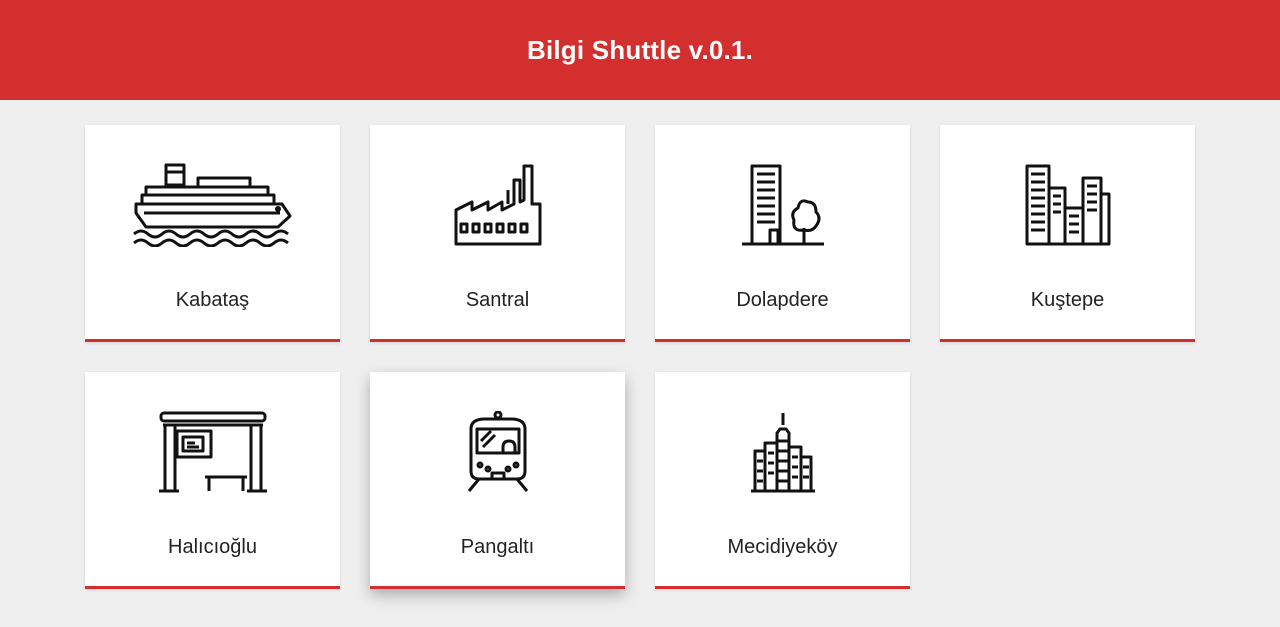 Image resolution: width=1280 pixels, height=627 pixels. I want to click on stop-card-kabatas: Kabataş, so click(212, 233).